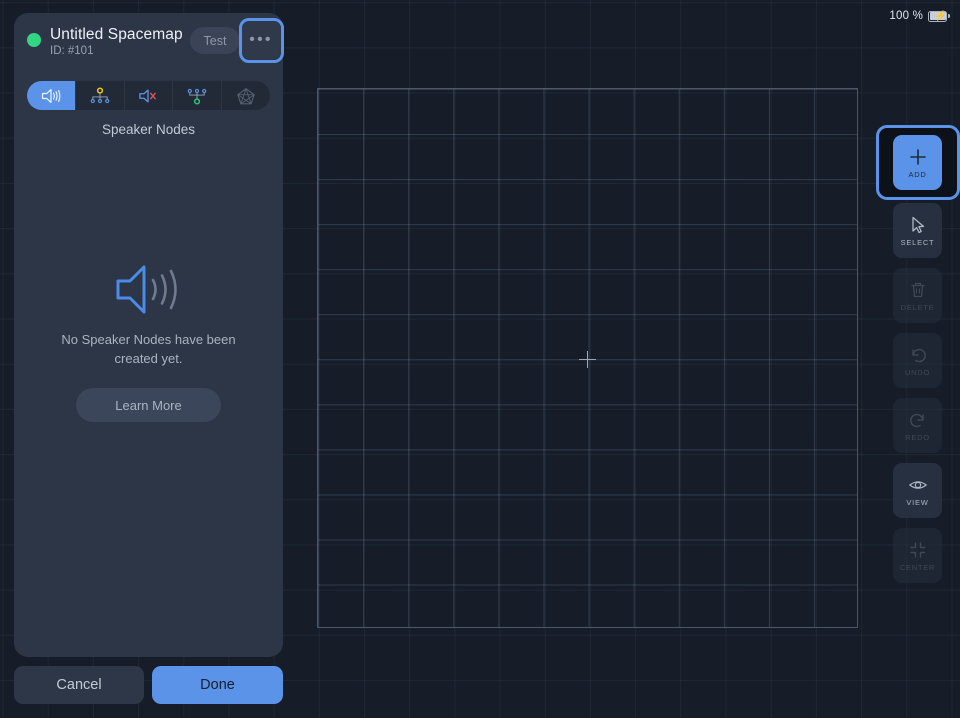 This screenshot has width=960, height=718. Describe the element at coordinates (146, 289) in the screenshot. I see `speaker-wave-large-icon` at that location.